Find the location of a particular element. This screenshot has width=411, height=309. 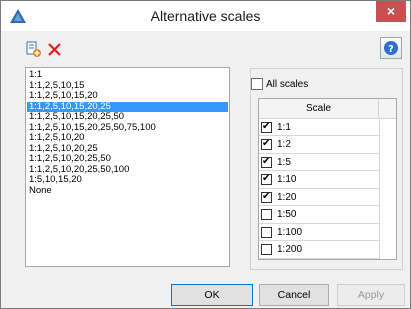

table-row: 1:1 is located at coordinates (319, 127).